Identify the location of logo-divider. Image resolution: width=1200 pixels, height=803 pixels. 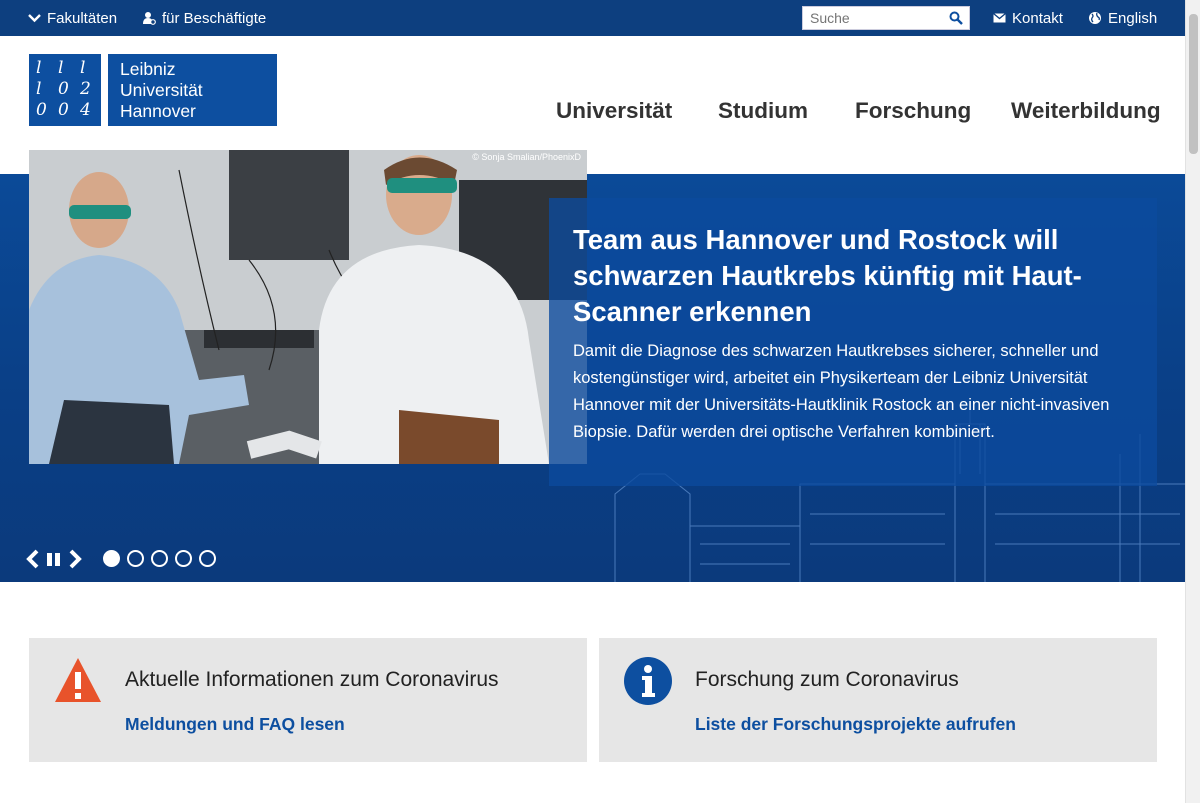
(104, 90).